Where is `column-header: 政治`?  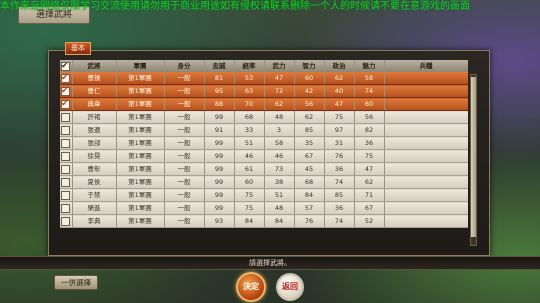
column-header: 政治 is located at coordinates (339, 66).